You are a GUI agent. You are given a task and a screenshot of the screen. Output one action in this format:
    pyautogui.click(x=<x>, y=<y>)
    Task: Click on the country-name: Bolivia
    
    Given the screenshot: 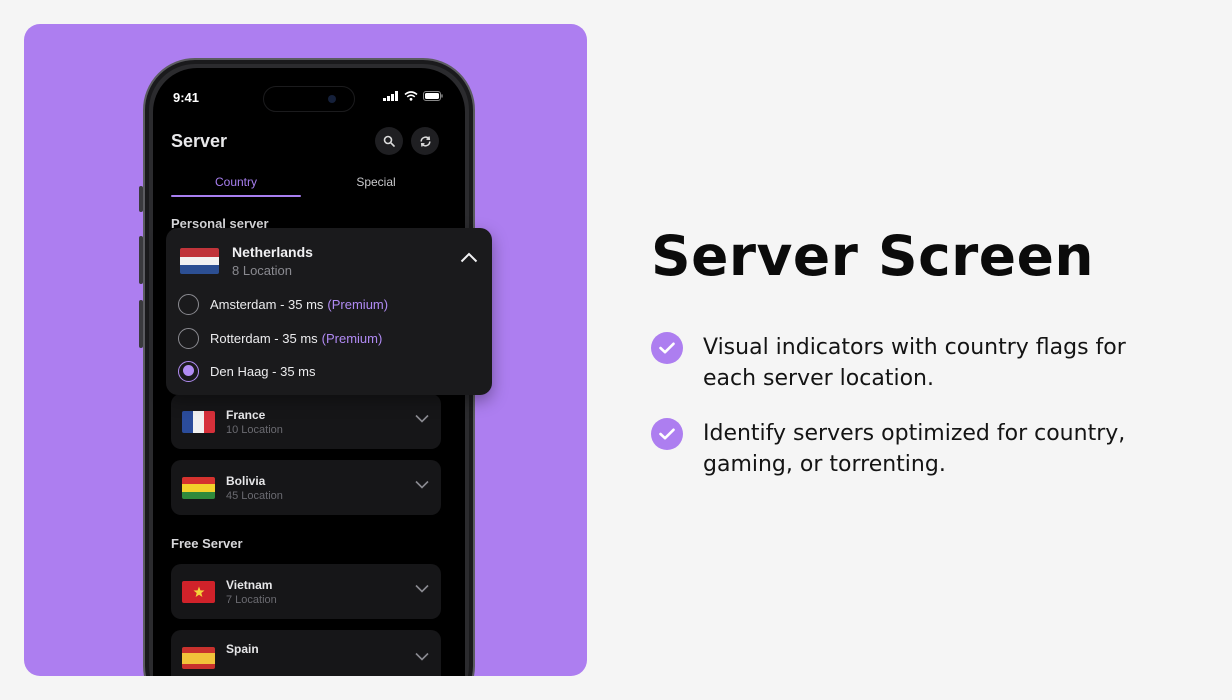 What is the action you would take?
    pyautogui.click(x=246, y=481)
    